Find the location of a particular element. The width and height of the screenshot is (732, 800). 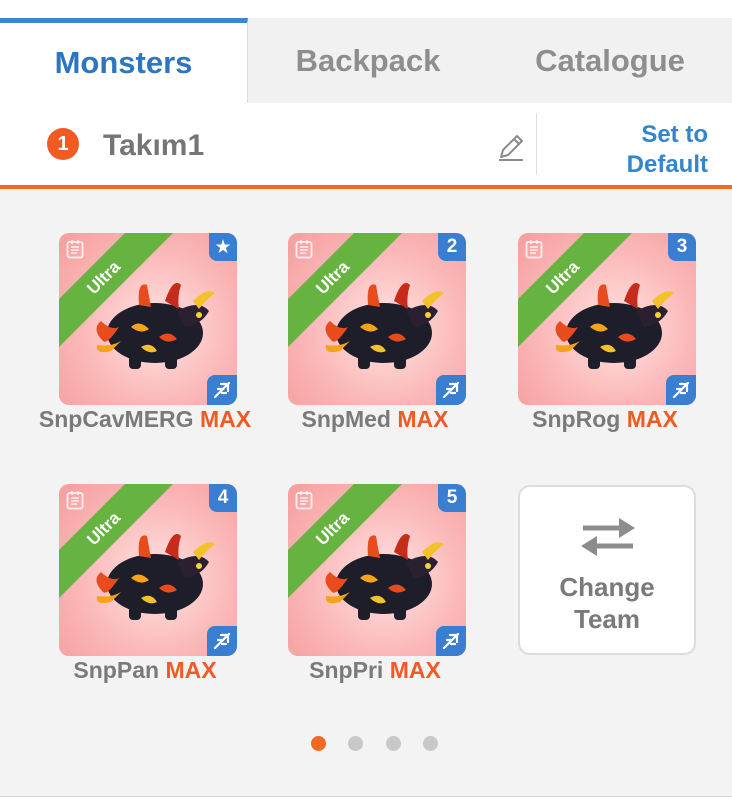

tab-bar: Monsters Backpack Catalogue is located at coordinates (366, 60).